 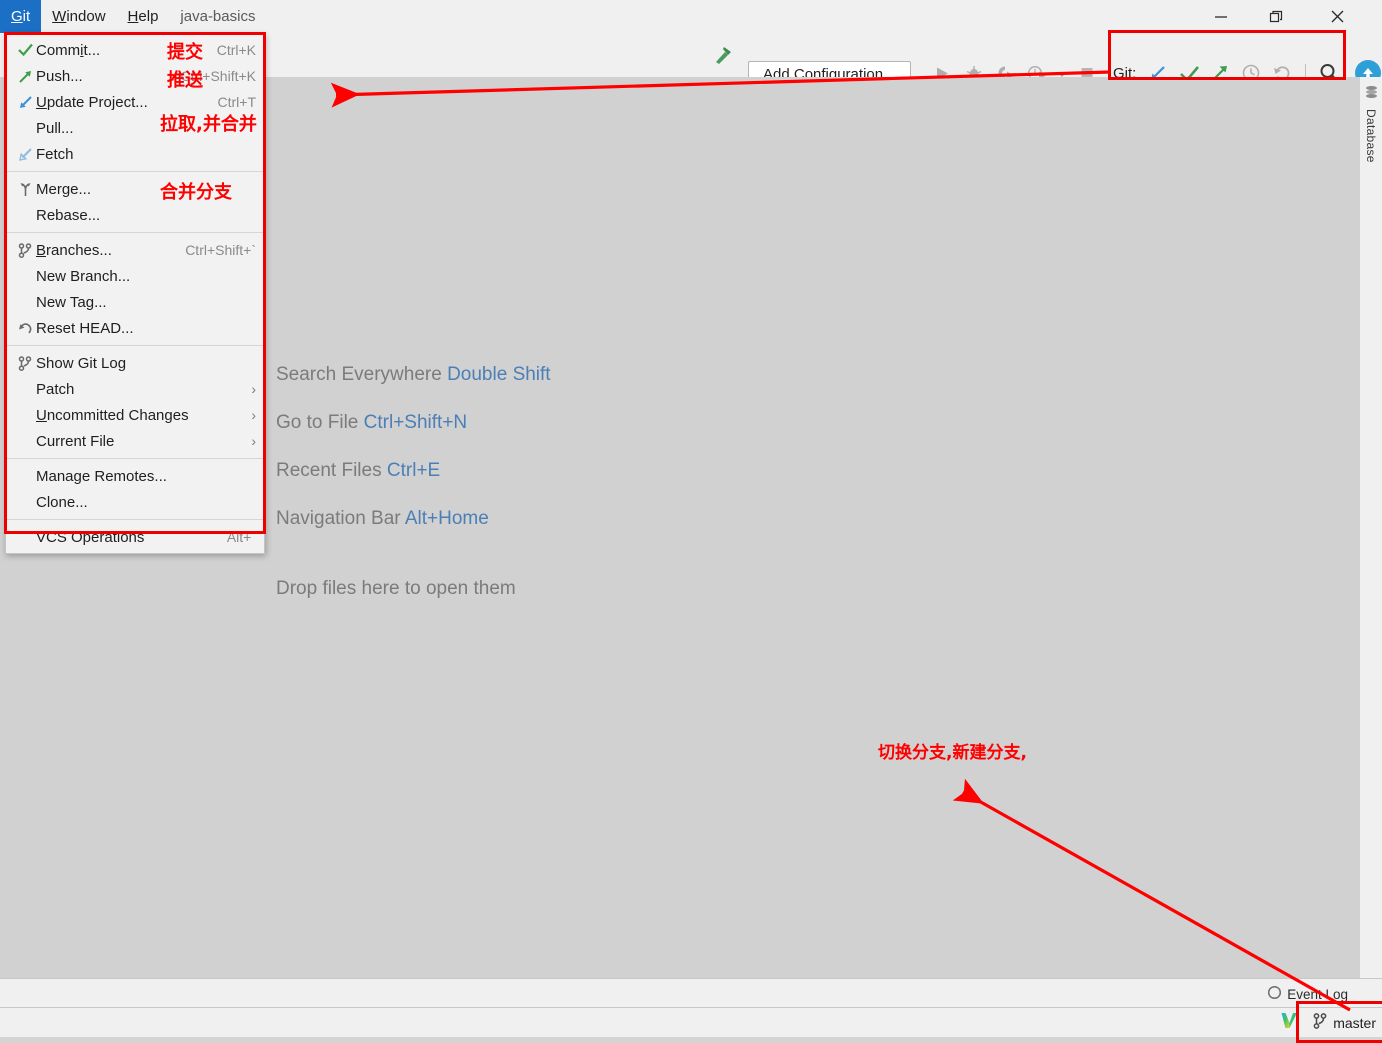 What do you see at coordinates (1354, 1022) in the screenshot?
I see `branch-name: master` at bounding box center [1354, 1022].